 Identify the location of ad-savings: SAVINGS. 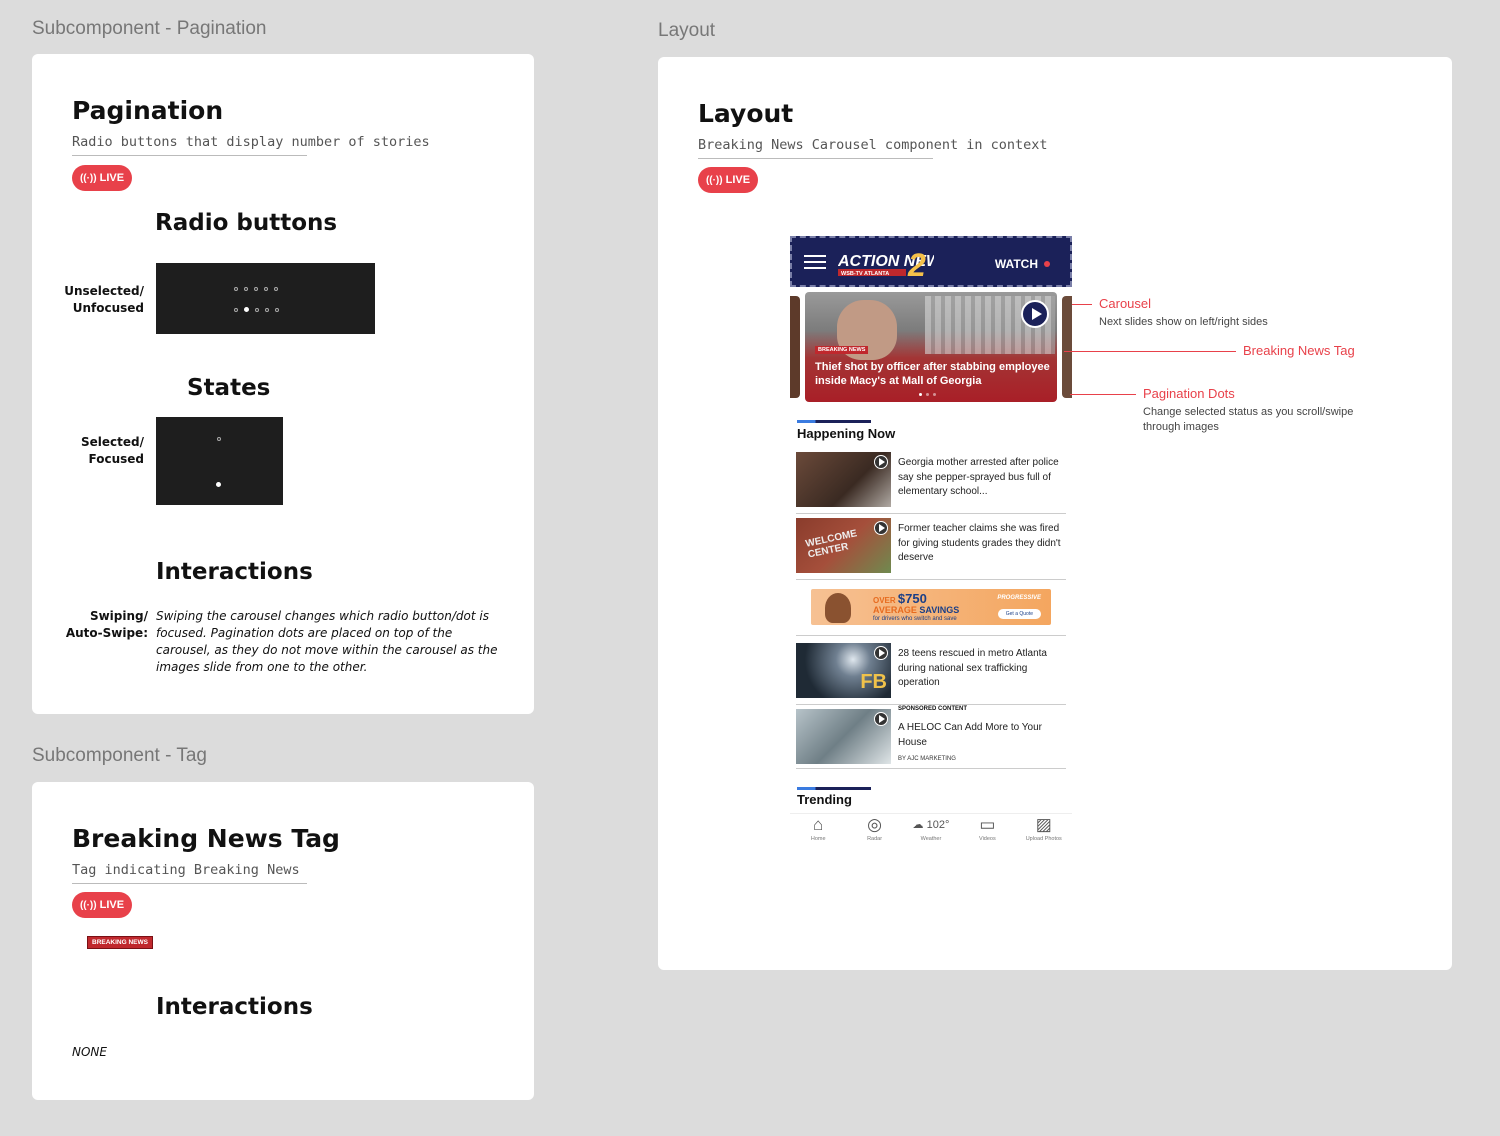
(939, 610).